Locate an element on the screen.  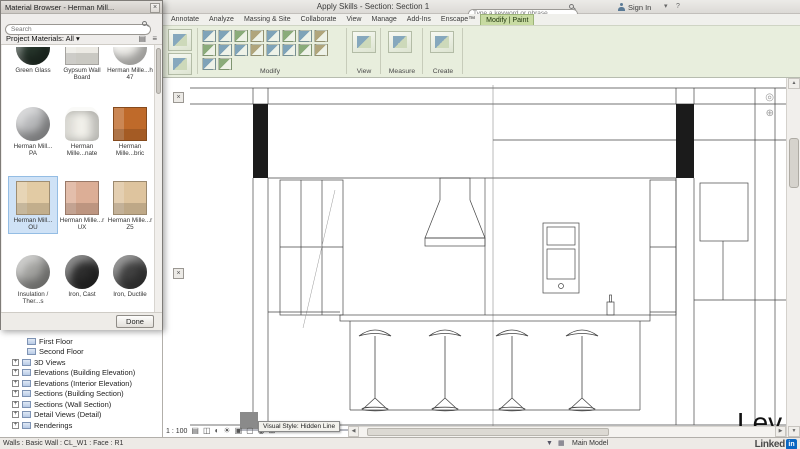
material-scrollbar is located at coordinates (158, 178).